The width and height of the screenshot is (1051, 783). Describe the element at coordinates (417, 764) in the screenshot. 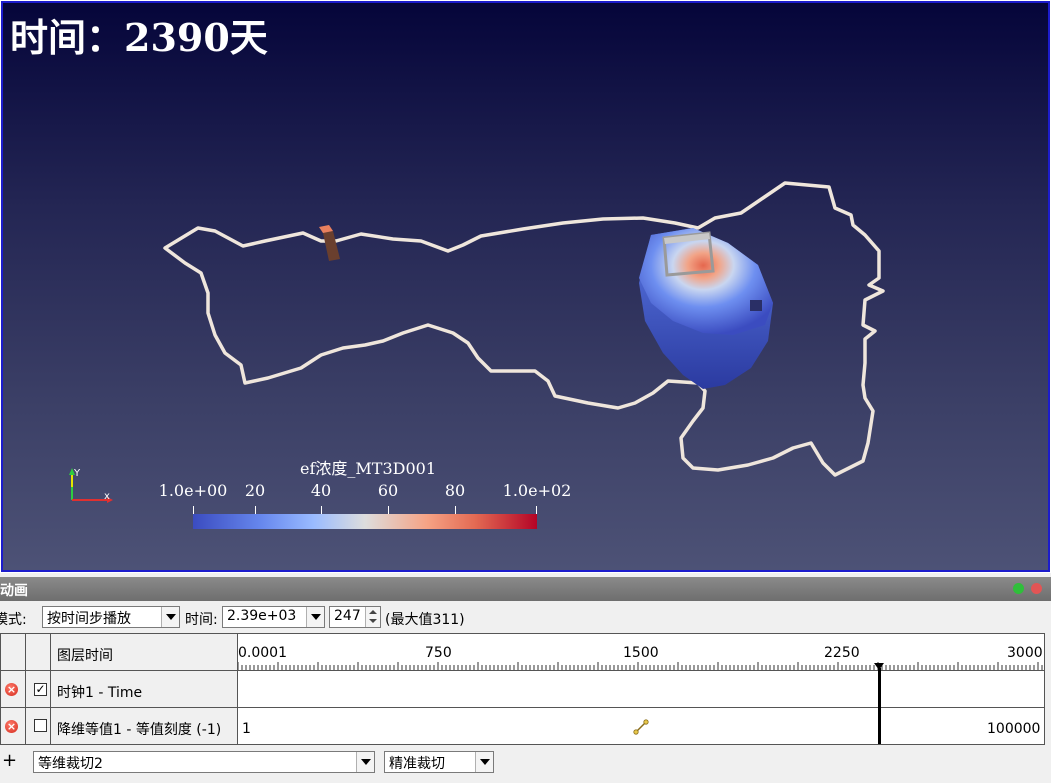

I see `property-select-value: 精准裁切` at that location.